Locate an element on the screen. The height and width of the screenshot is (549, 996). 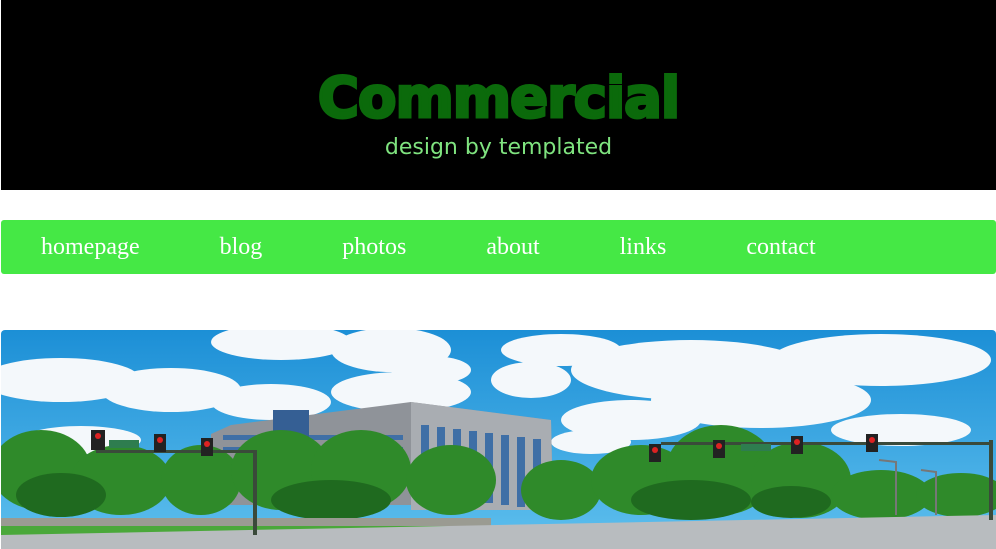
menu-item-homepage: homepage is located at coordinates (110, 247).